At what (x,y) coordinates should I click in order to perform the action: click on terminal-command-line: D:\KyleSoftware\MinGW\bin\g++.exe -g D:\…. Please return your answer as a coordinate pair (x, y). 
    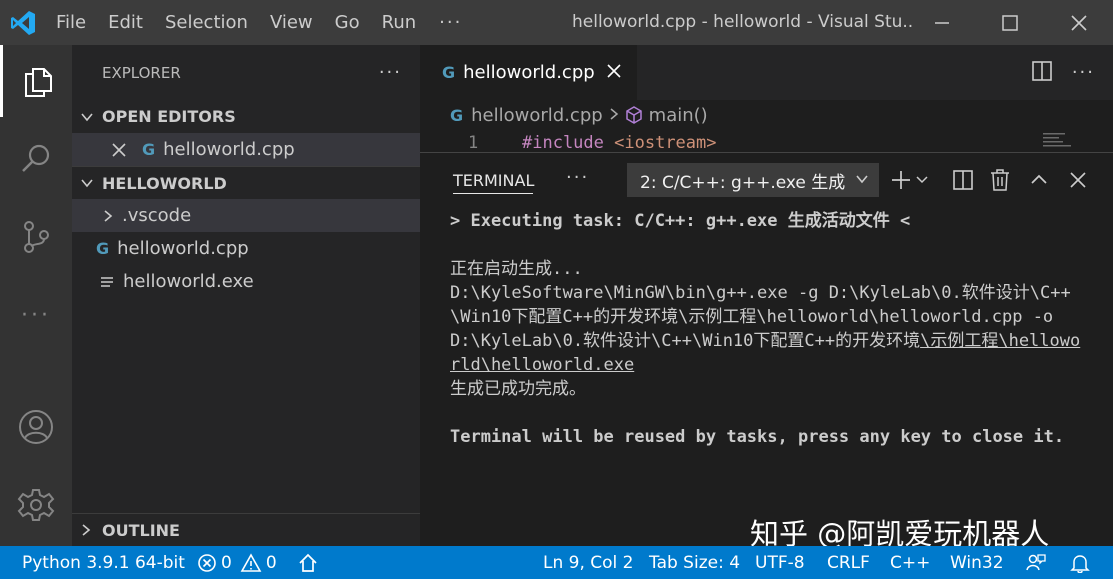
    Looking at the image, I should click on (770, 329).